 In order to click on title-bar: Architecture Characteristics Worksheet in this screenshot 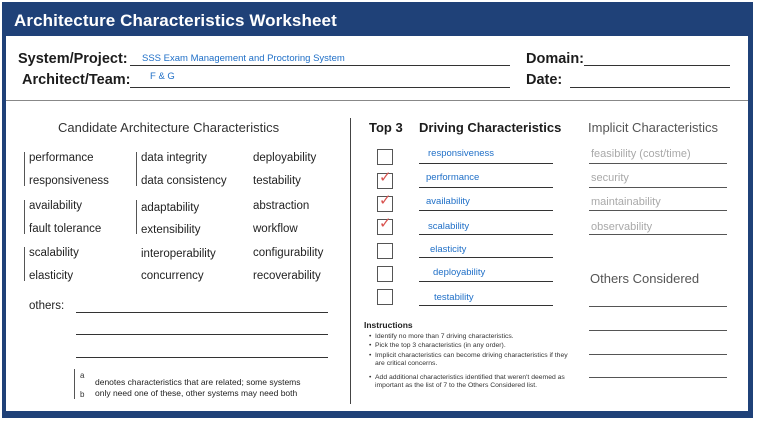, I will do `click(377, 19)`.